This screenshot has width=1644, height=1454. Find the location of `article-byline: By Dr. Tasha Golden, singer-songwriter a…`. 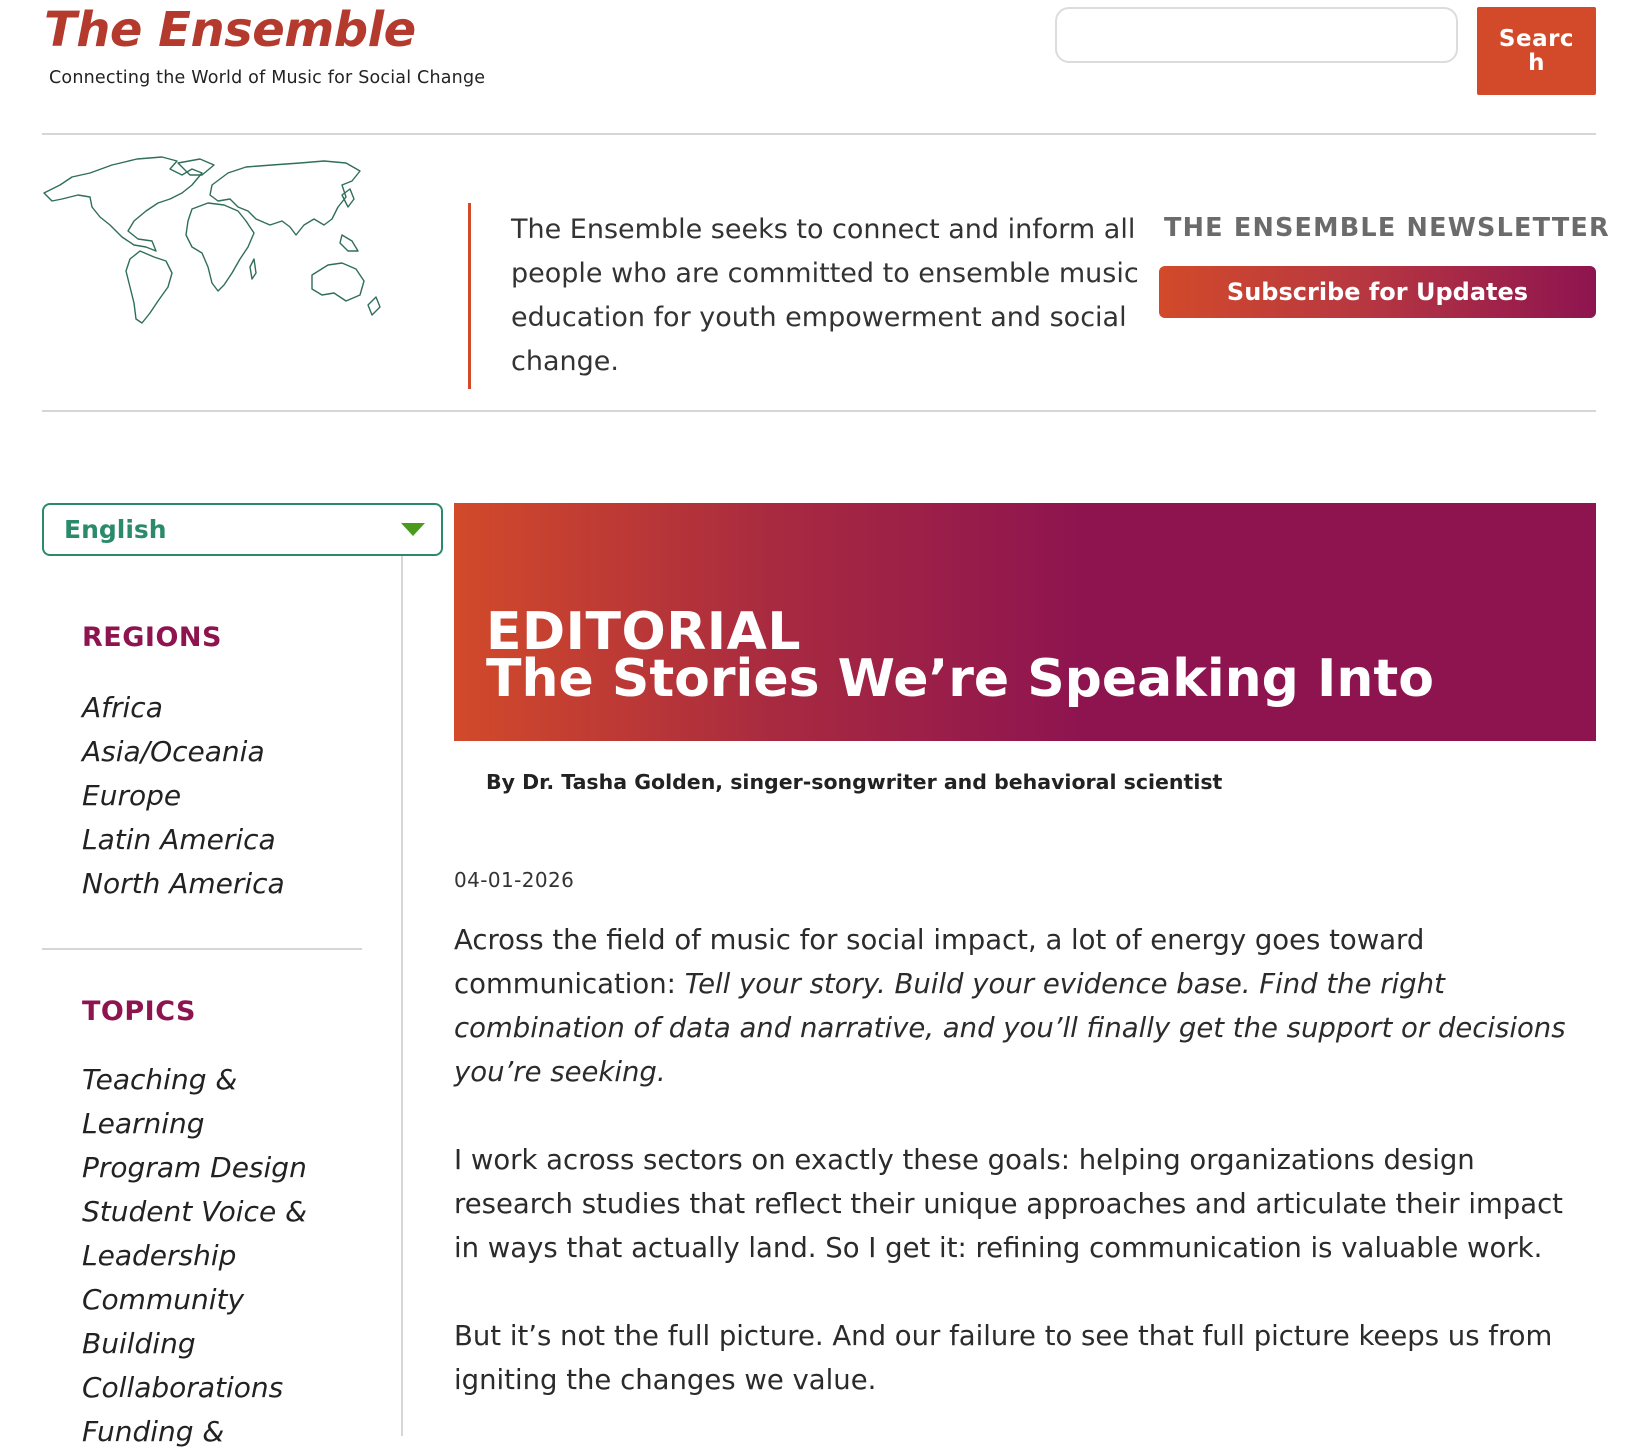

article-byline: By Dr. Tasha Golden, singer-songwriter a… is located at coordinates (854, 782).